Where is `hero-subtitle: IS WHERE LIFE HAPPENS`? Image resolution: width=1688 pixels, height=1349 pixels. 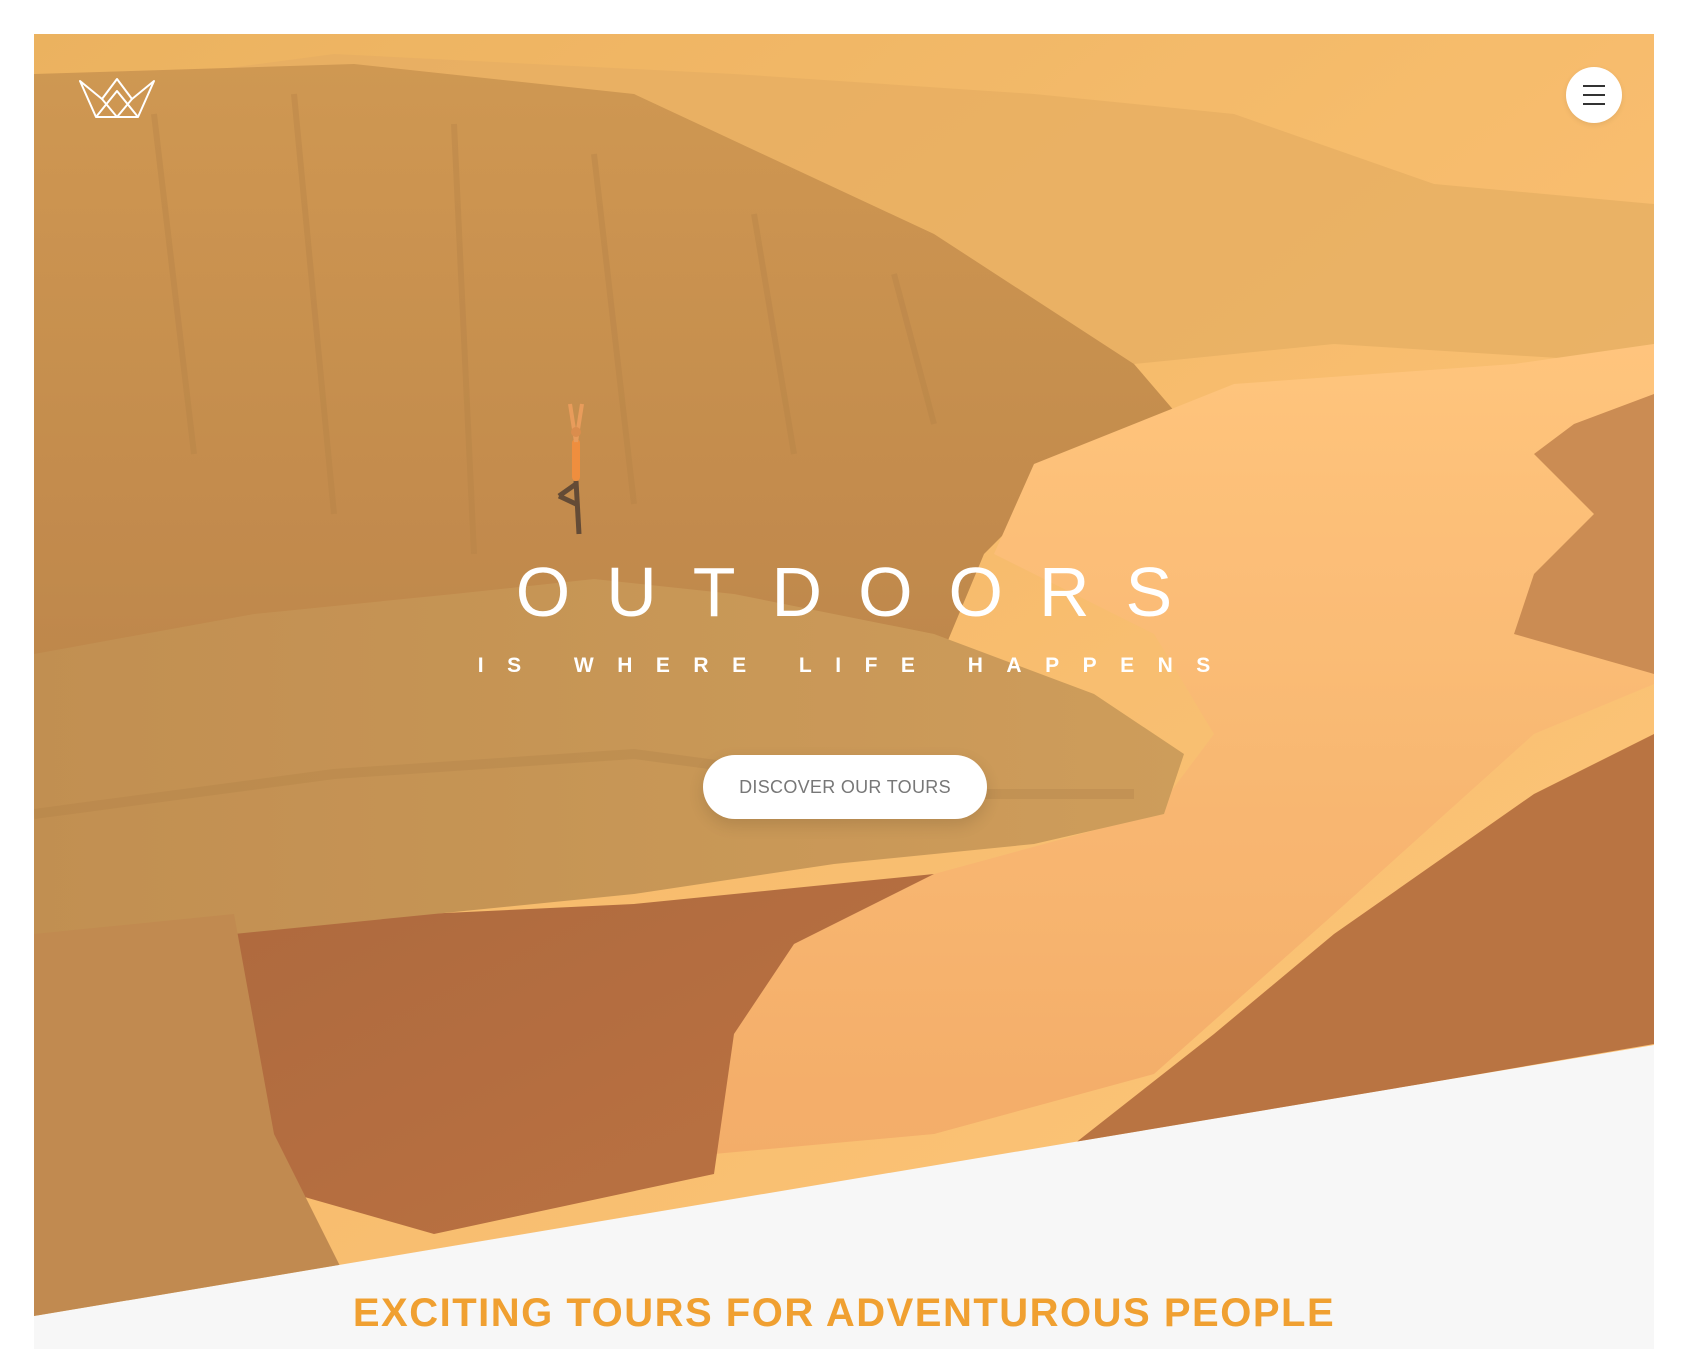
hero-subtitle: IS WHERE LIFE HAPPENS is located at coordinates (855, 665).